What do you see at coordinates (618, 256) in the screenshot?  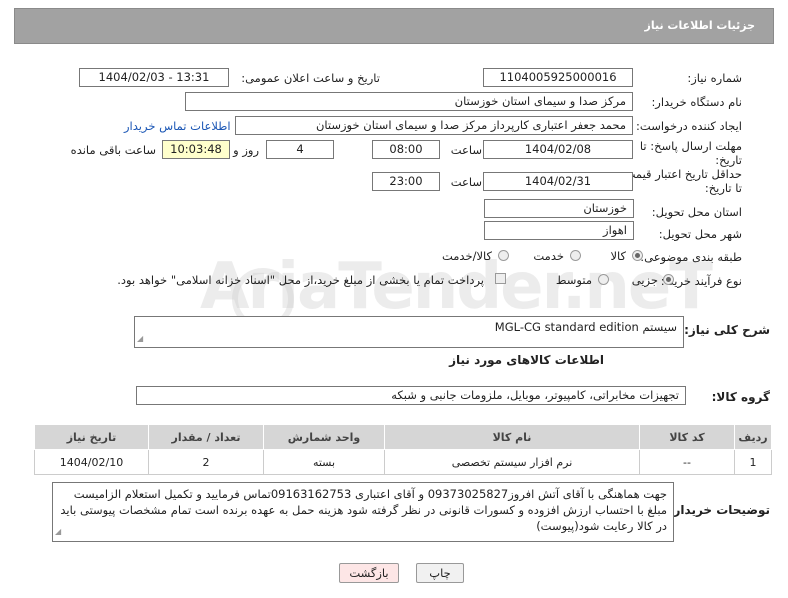 I see `category-option-goods: کالا` at bounding box center [618, 256].